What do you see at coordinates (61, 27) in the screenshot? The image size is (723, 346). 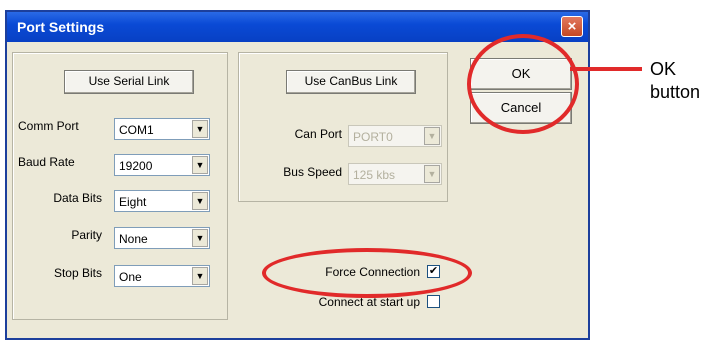 I see `dialog-title: Port Settings` at bounding box center [61, 27].